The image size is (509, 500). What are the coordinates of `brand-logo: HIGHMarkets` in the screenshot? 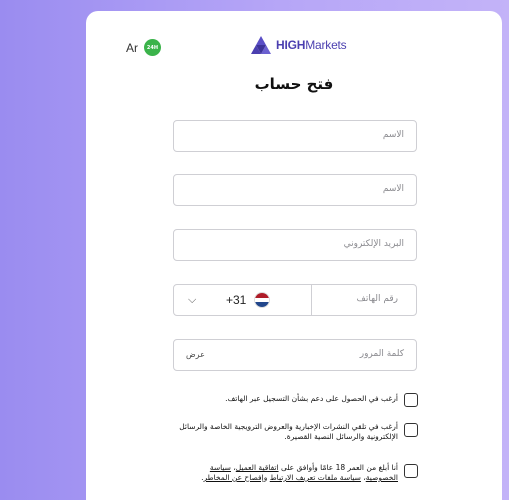 It's located at (298, 45).